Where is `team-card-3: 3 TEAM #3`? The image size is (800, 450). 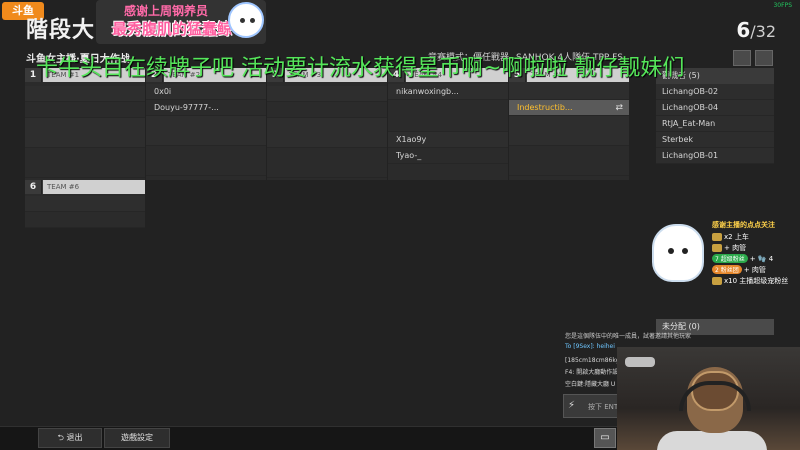 team-card-3: 3 TEAM #3 is located at coordinates (327, 124).